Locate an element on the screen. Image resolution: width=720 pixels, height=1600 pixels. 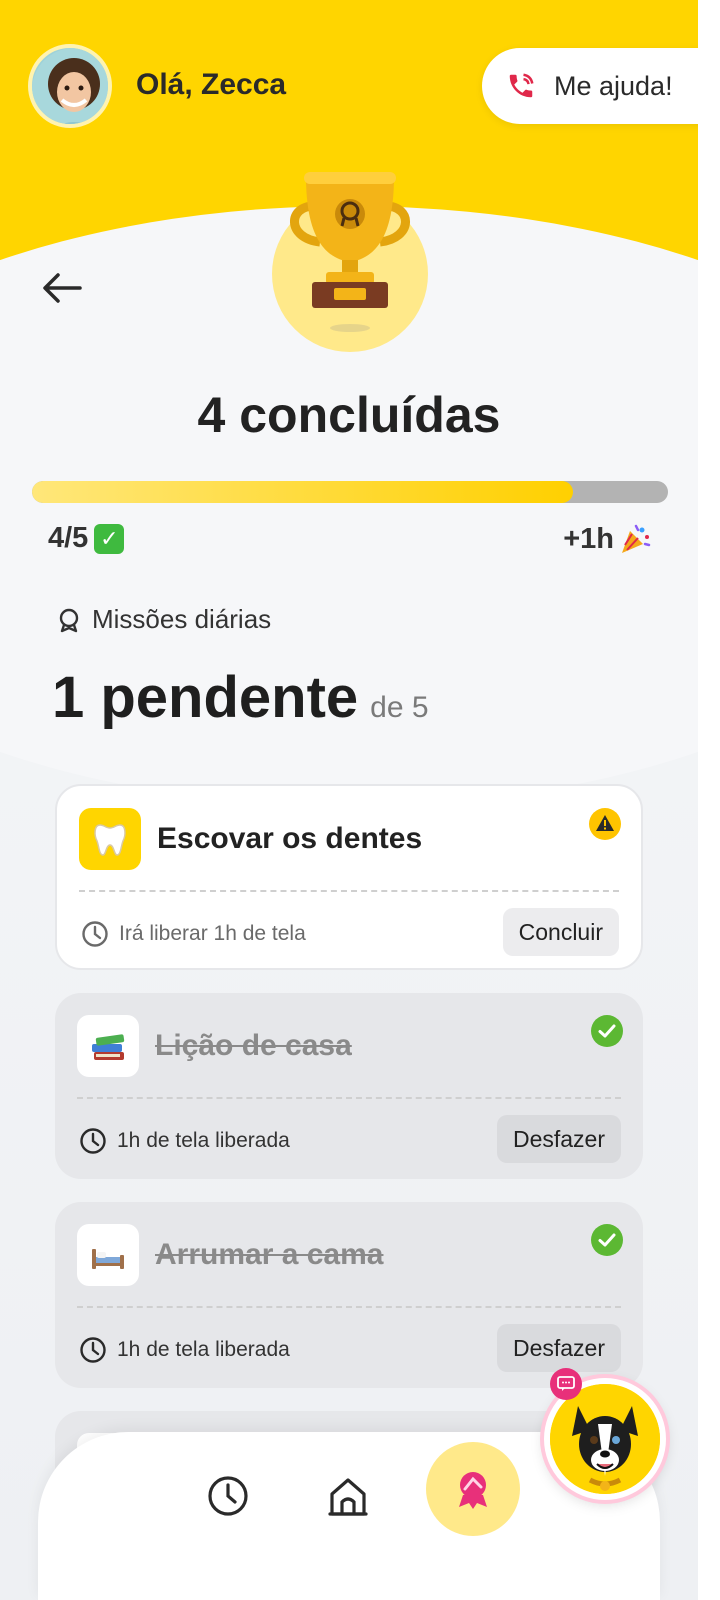
progress-reward: +1h is located at coordinates (607, 539).